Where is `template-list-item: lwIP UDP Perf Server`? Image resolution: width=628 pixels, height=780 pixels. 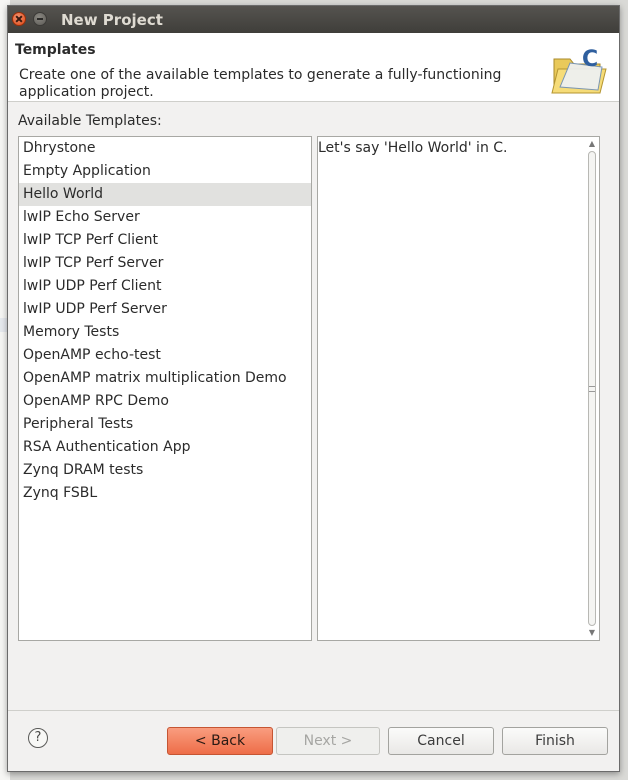 template-list-item: lwIP UDP Perf Server is located at coordinates (165, 309).